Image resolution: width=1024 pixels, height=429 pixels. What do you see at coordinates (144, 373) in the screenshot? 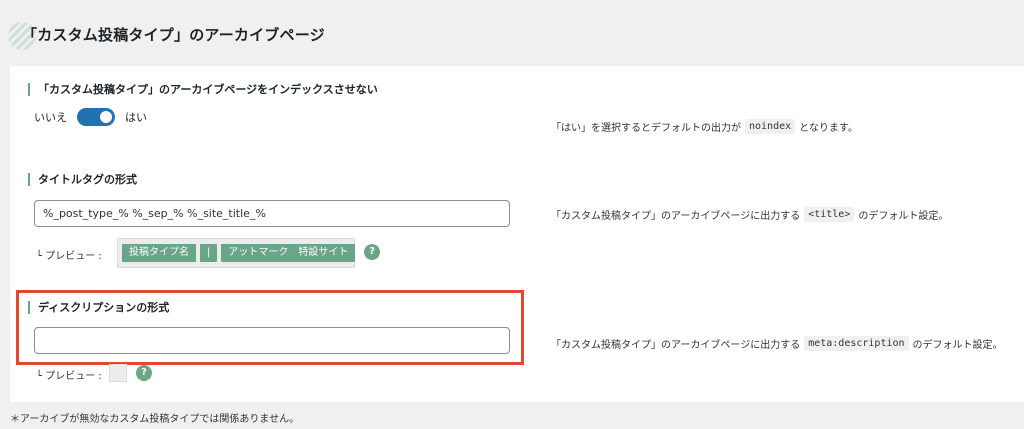
I see `description-help-icon: ?` at bounding box center [144, 373].